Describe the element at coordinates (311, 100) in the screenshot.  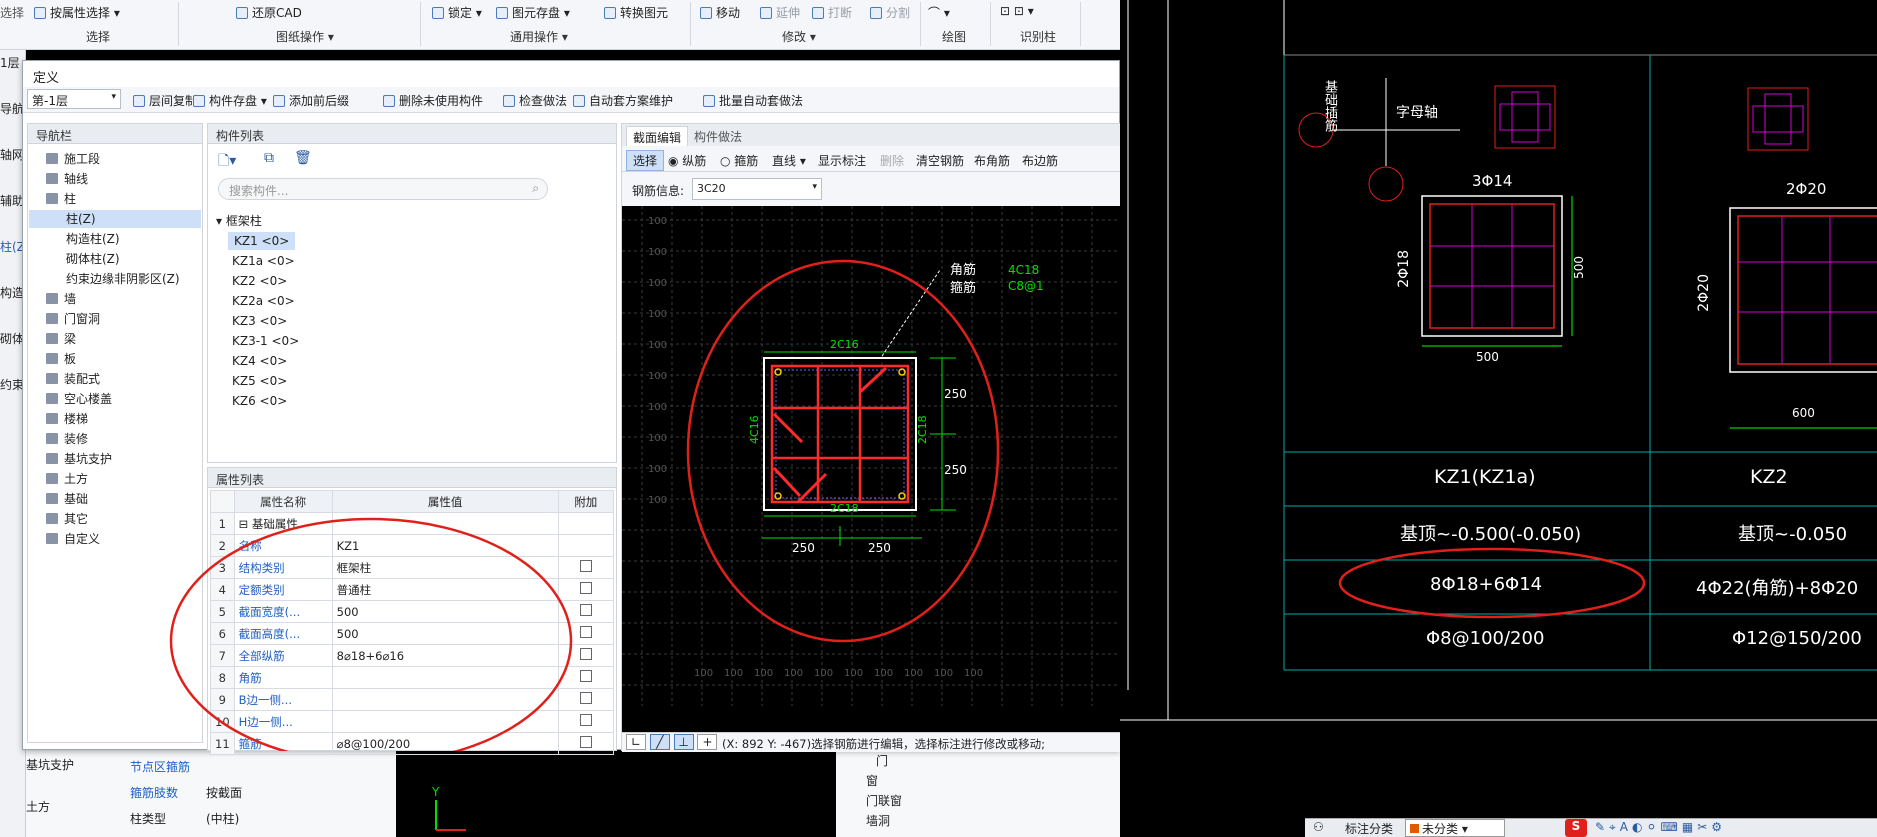
I see `dialog-toolbar-item-2: 添加前后缀` at that location.